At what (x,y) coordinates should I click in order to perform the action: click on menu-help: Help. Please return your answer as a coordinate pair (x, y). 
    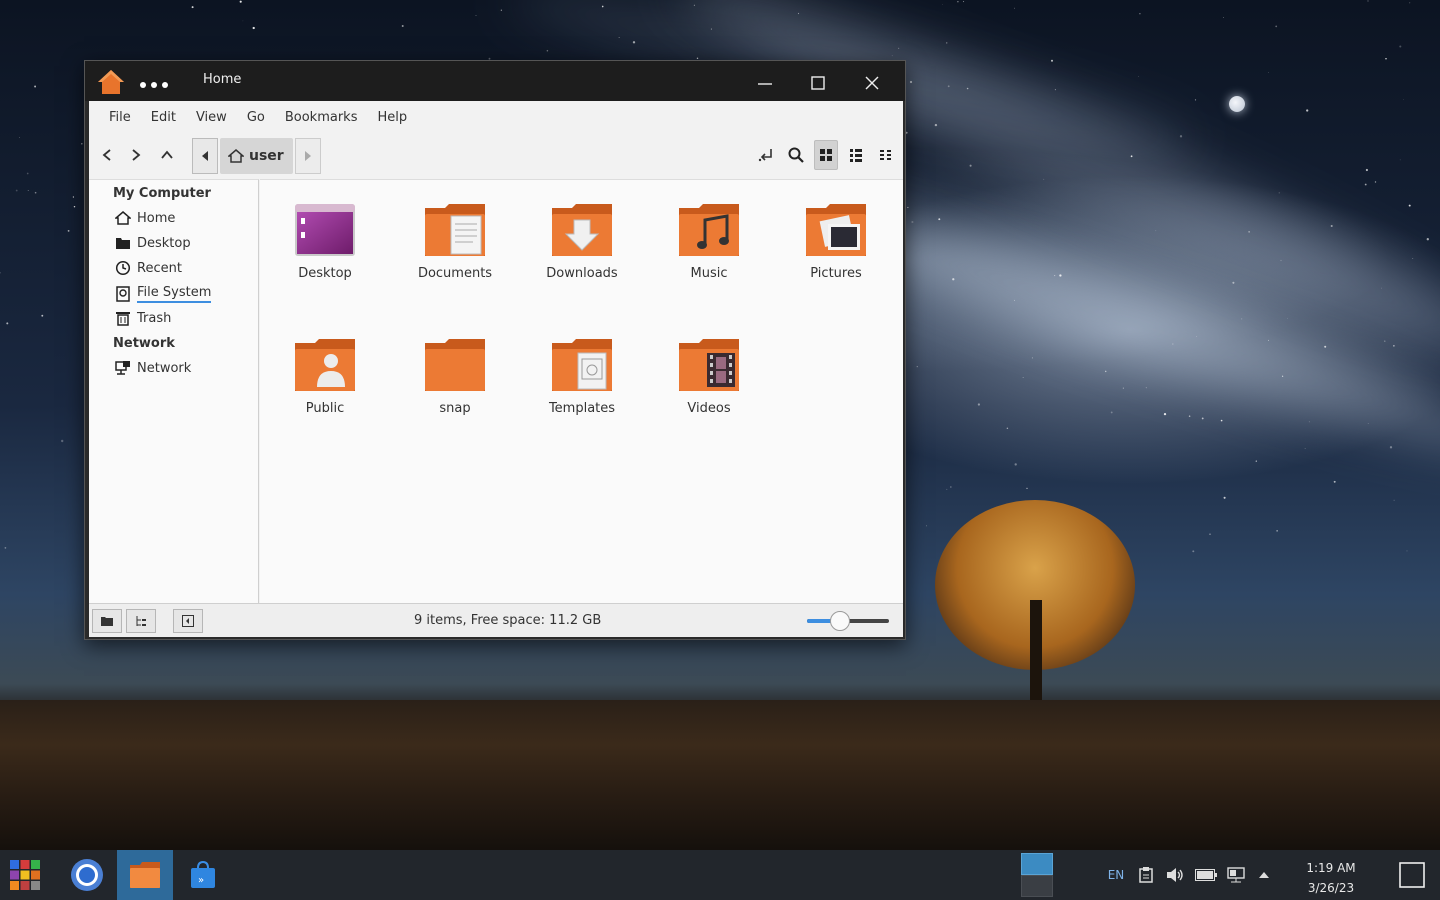
    Looking at the image, I should click on (392, 117).